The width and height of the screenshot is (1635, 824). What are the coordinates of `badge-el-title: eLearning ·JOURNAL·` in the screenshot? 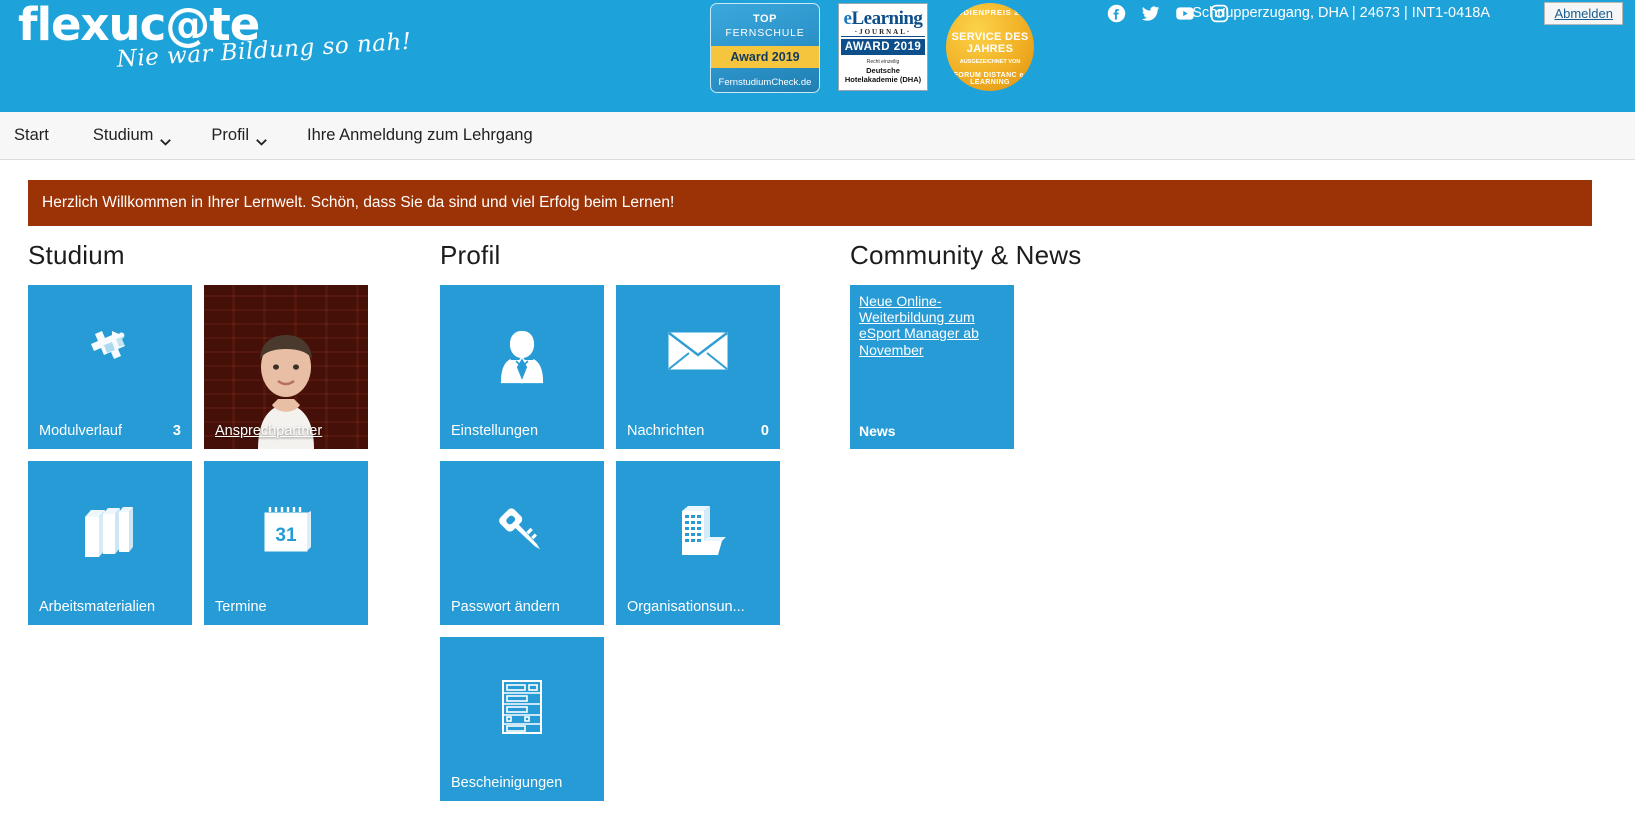 It's located at (883, 21).